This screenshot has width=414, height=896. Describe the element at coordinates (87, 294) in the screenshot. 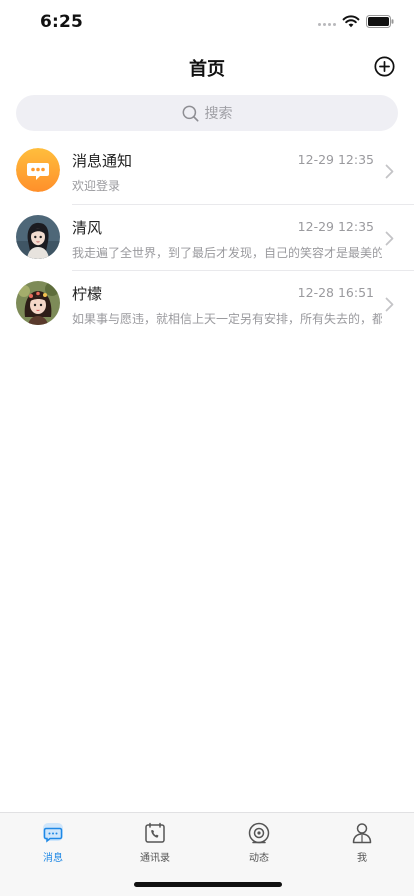

I see `chat-name: 柠檬` at that location.